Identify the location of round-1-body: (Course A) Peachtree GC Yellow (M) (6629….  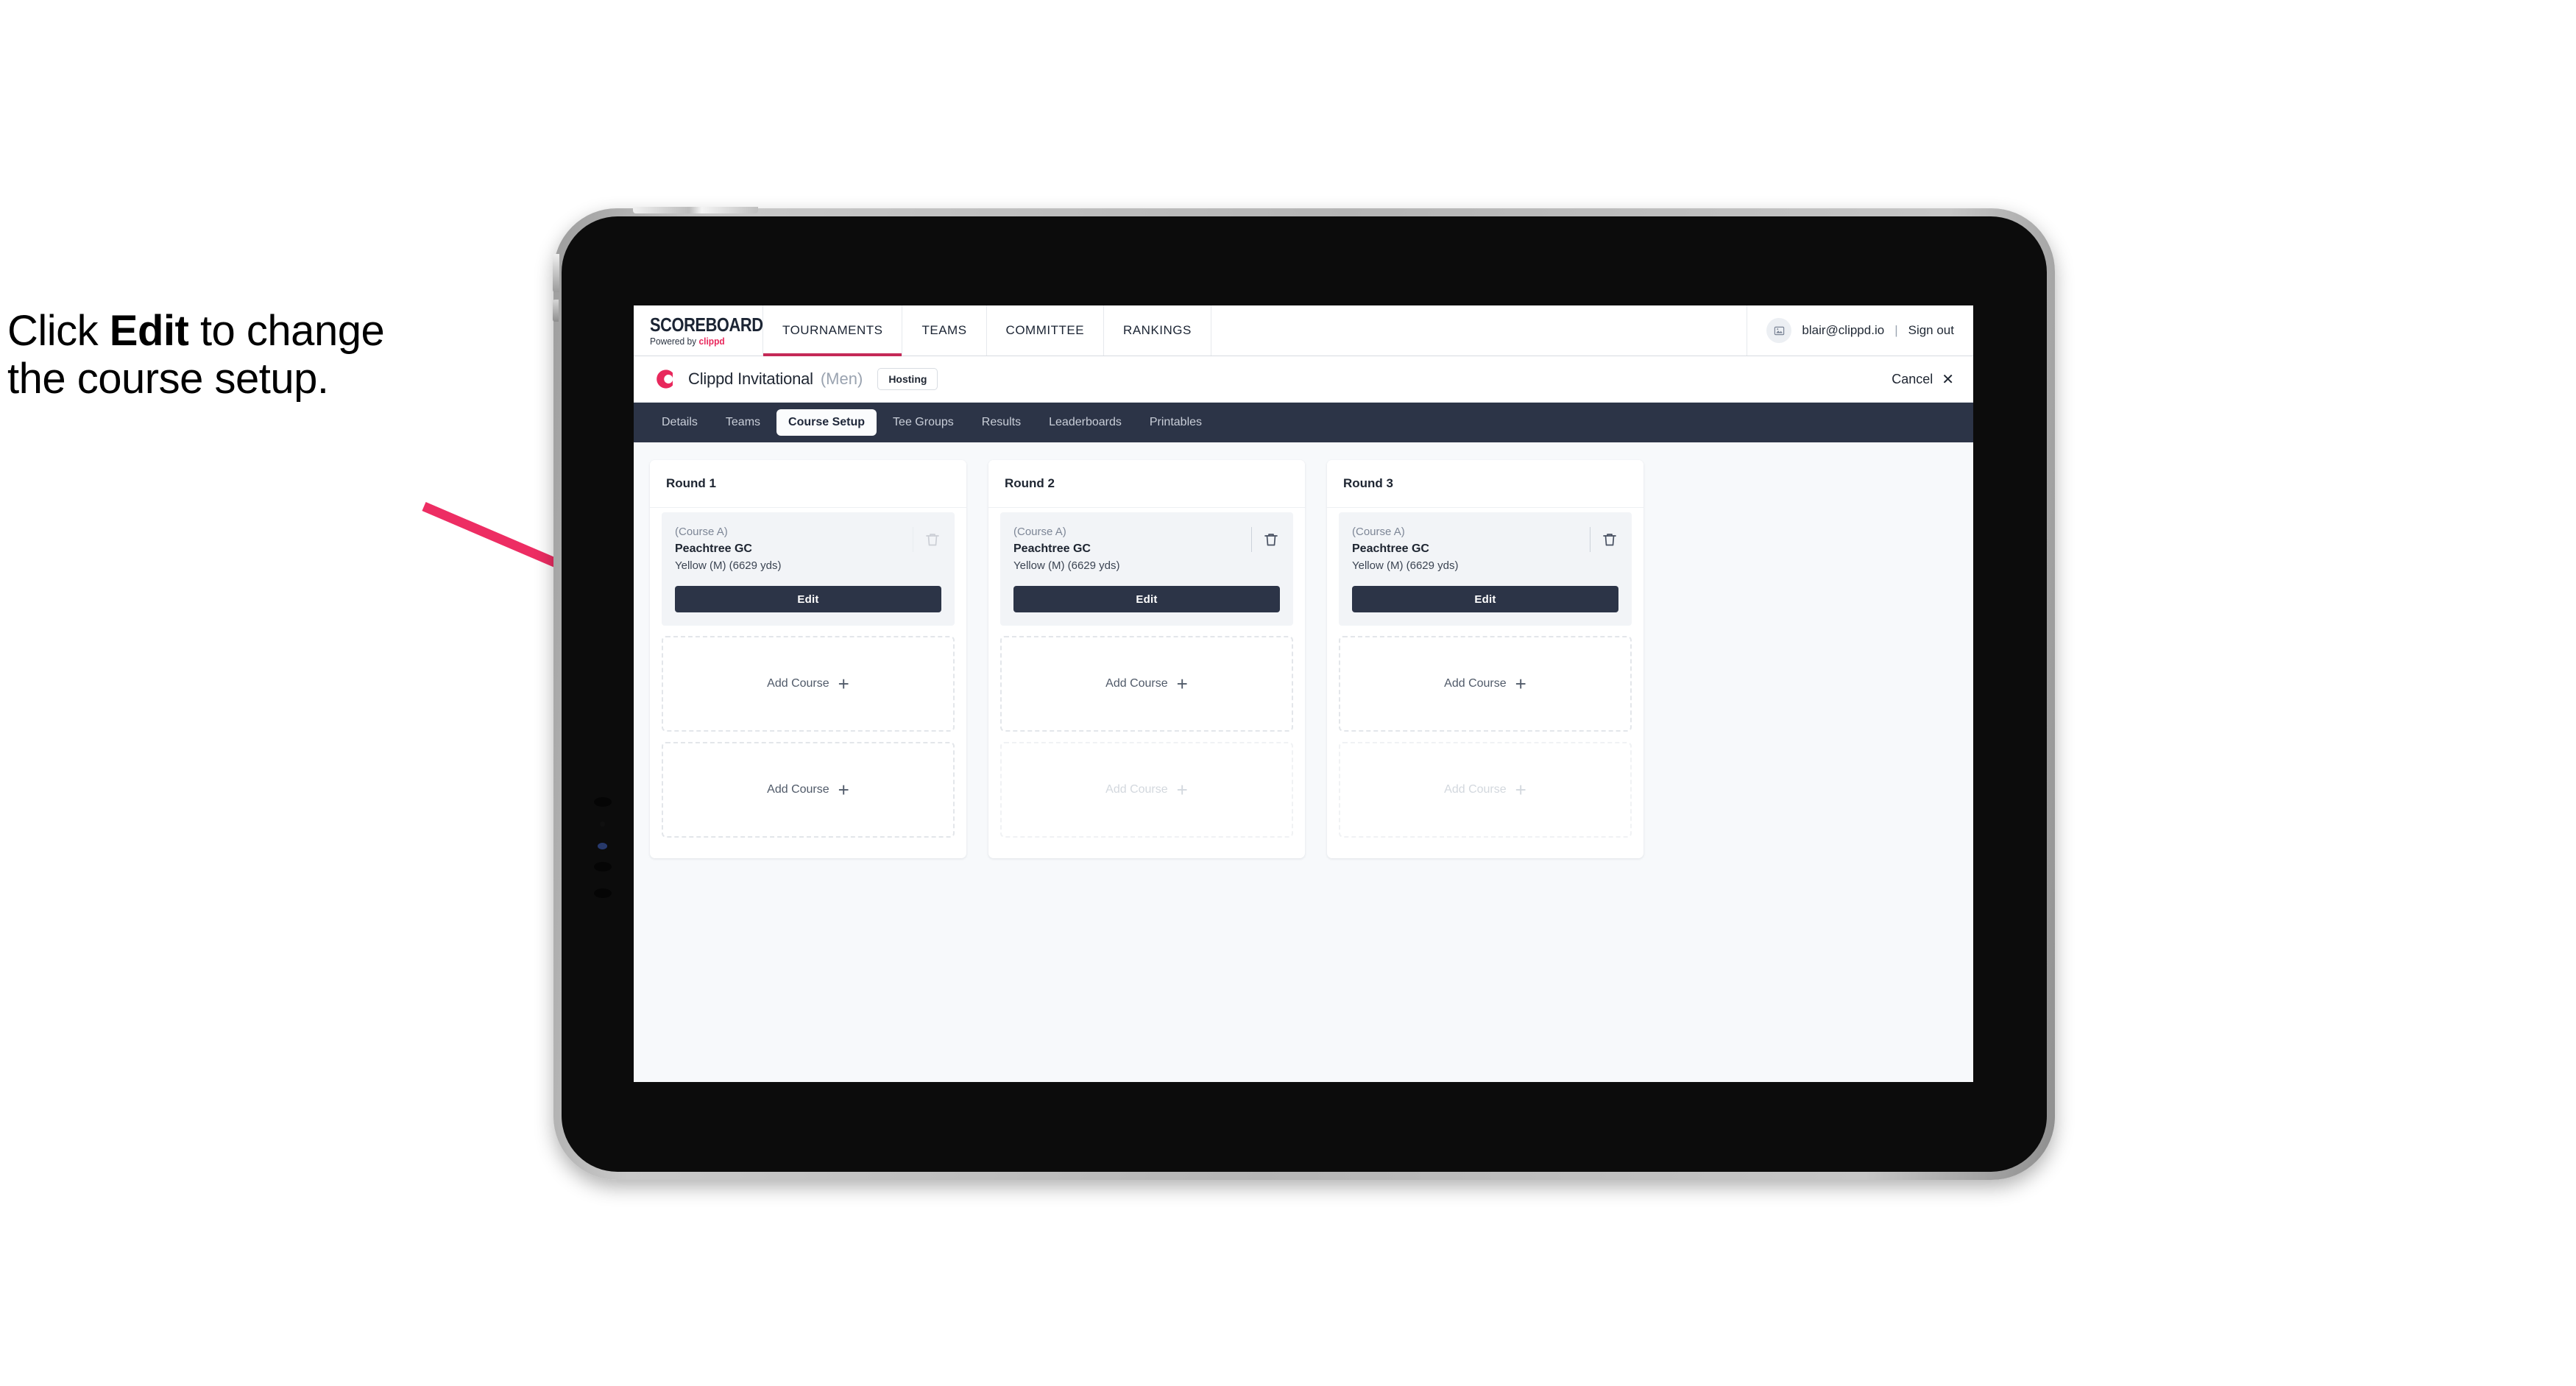
(808, 683).